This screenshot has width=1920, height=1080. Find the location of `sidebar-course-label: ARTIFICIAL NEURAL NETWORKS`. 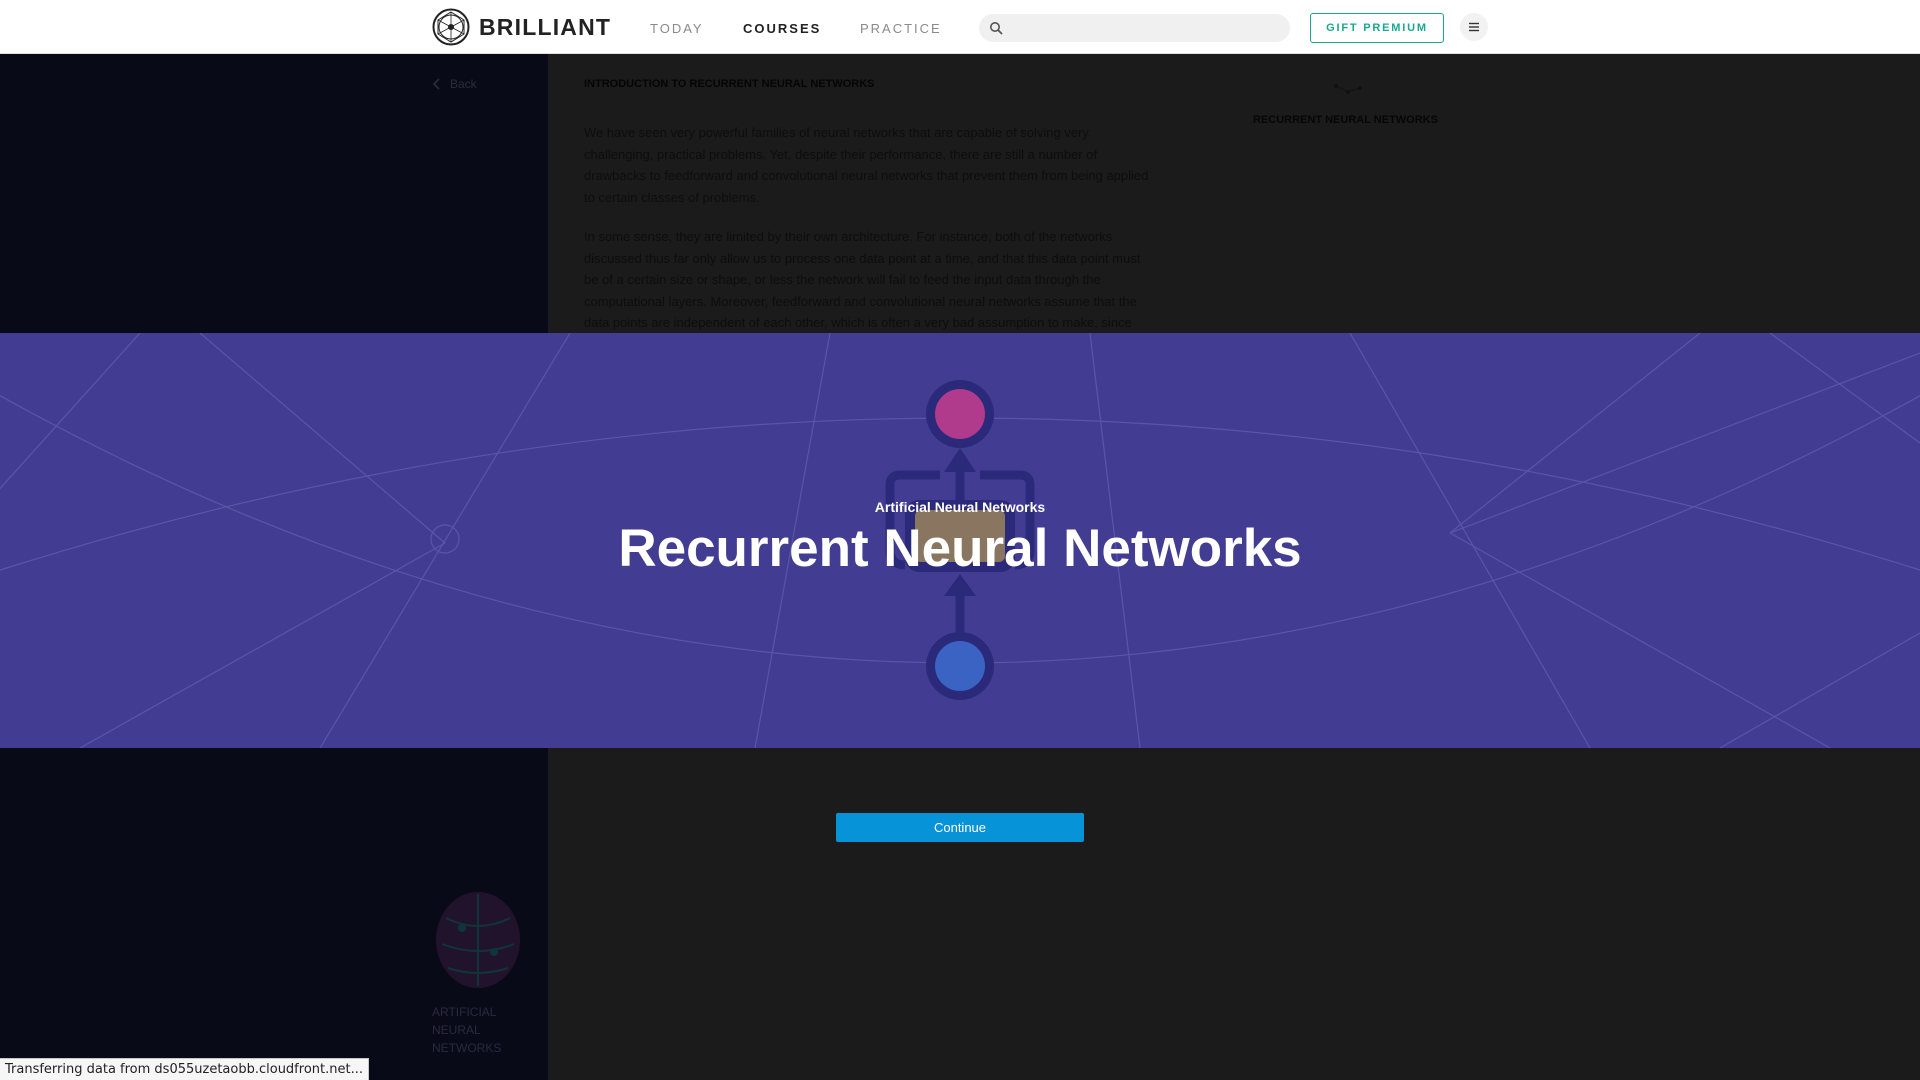

sidebar-course-label: ARTIFICIAL NEURAL NETWORKS is located at coordinates (472, 1030).